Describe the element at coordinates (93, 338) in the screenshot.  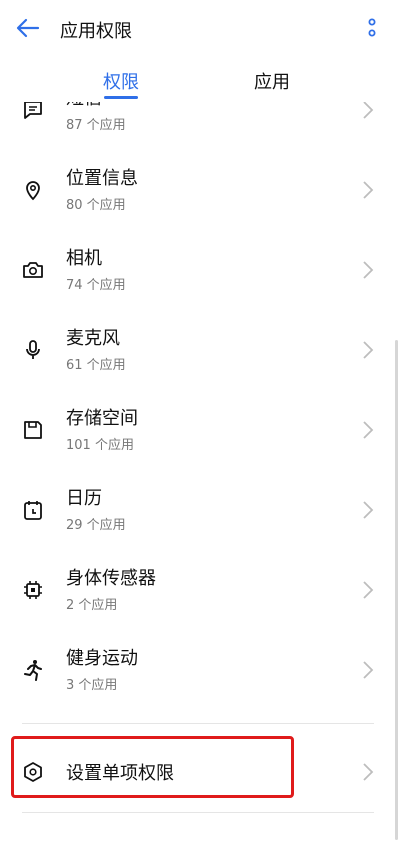
I see `permission-name: 麦克风` at that location.